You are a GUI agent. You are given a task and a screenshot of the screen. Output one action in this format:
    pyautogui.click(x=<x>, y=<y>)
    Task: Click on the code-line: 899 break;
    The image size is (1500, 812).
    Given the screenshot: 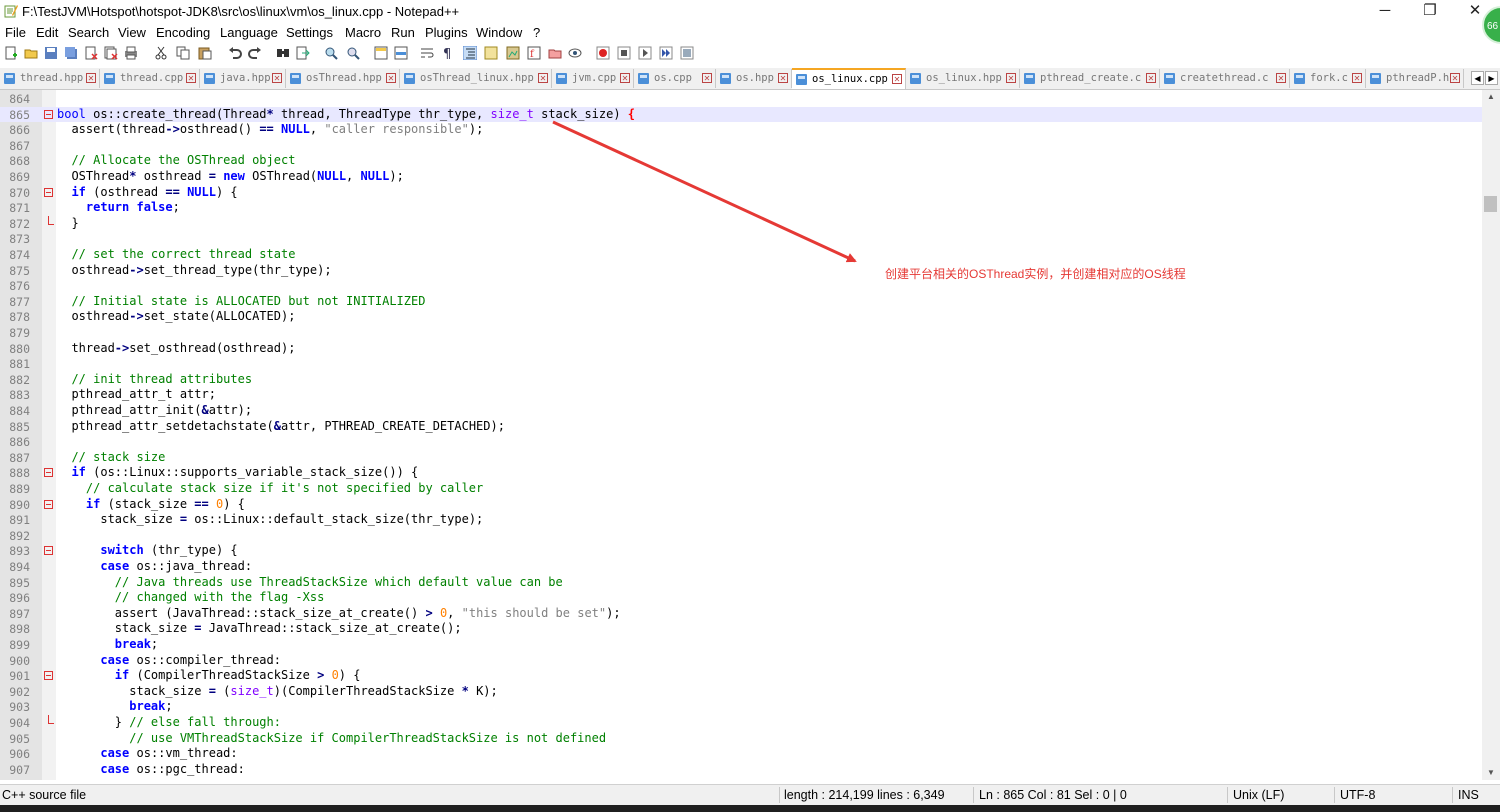 What is the action you would take?
    pyautogui.click(x=741, y=645)
    